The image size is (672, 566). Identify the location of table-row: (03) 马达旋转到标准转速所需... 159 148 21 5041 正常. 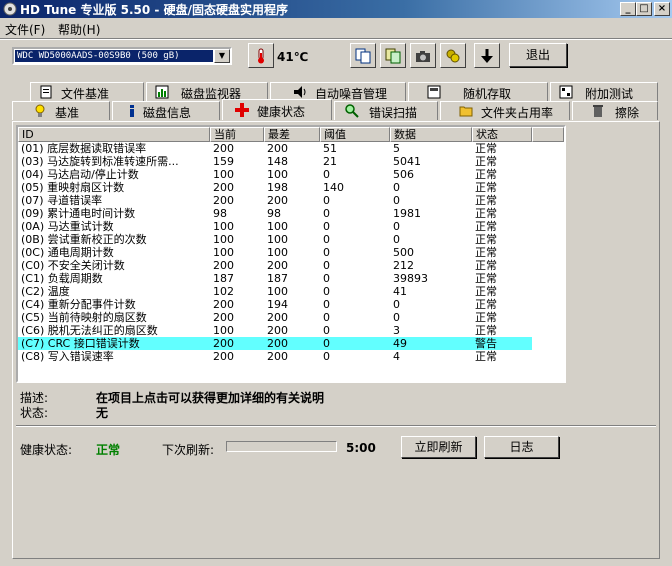
(291, 161).